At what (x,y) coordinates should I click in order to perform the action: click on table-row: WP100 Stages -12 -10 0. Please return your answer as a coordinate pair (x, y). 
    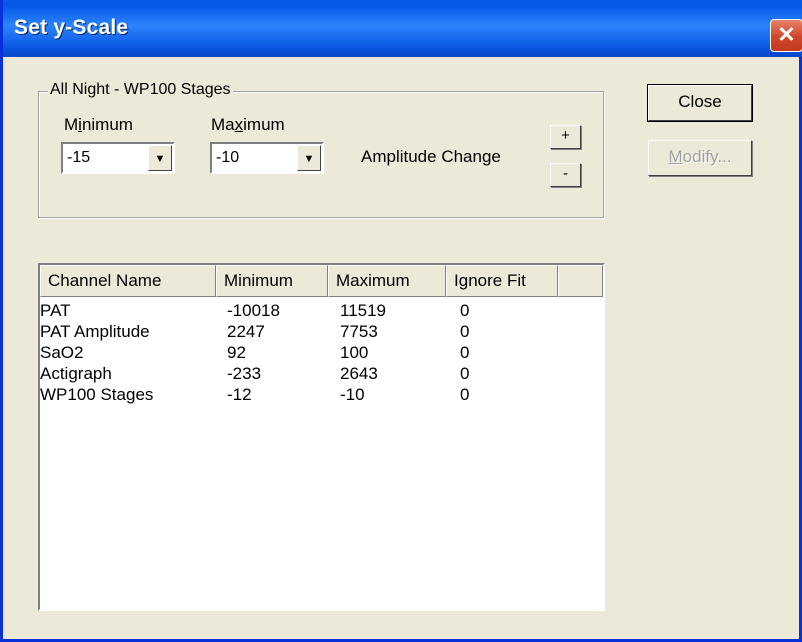
    Looking at the image, I should click on (320, 395).